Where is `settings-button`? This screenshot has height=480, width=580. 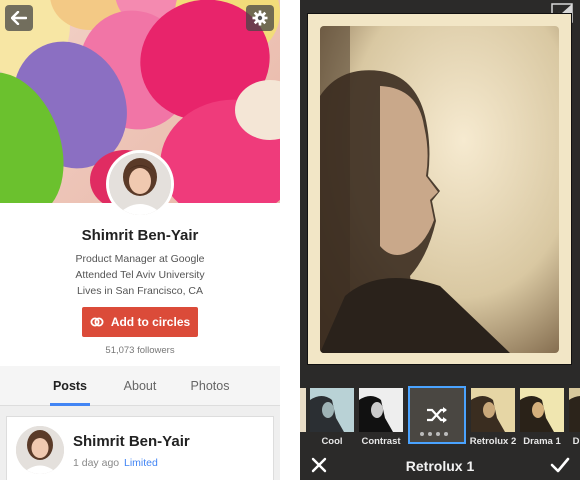
settings-button is located at coordinates (260, 18).